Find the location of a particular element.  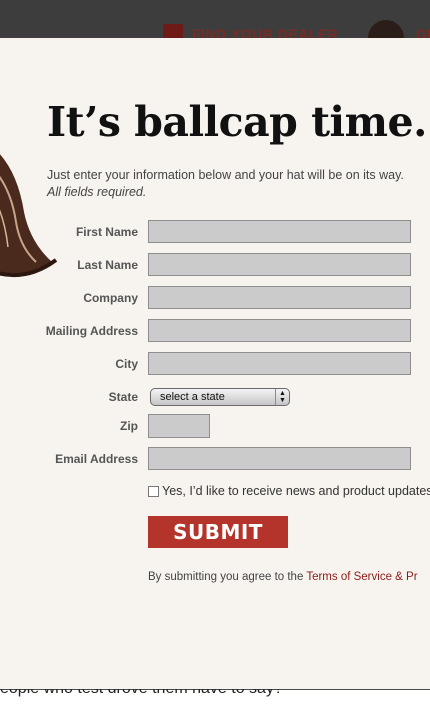

terms-prefix: By submitting you agree to the is located at coordinates (227, 577).